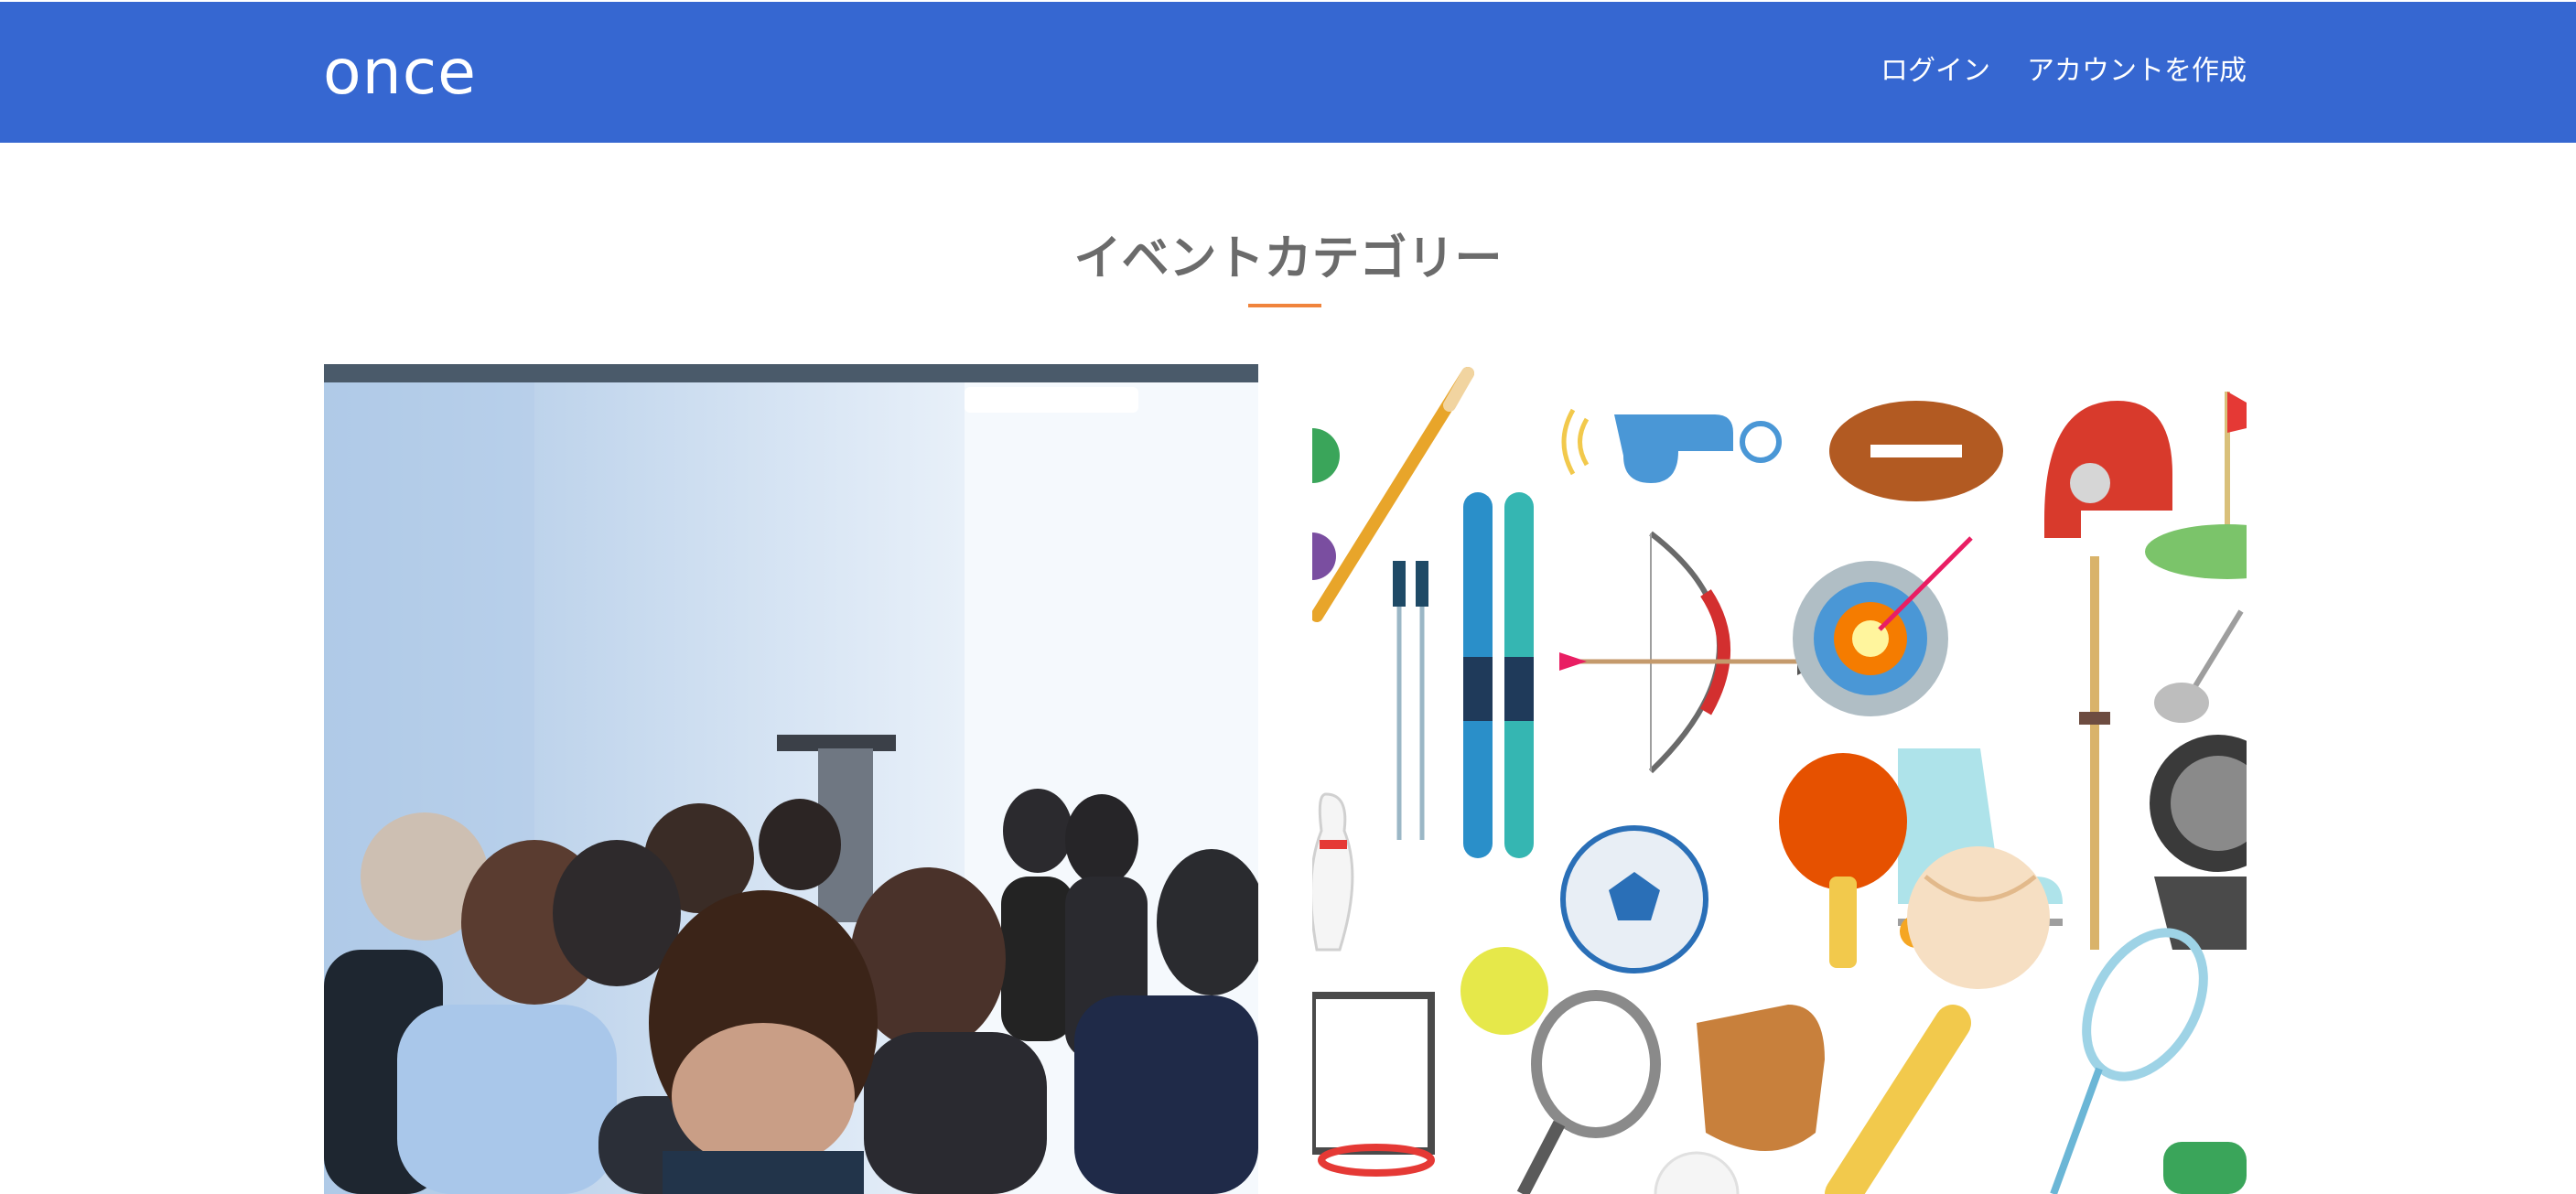 This screenshot has height=1194, width=2576. I want to click on top-navbar: once ログイン アカウントを作成, so click(1288, 72).